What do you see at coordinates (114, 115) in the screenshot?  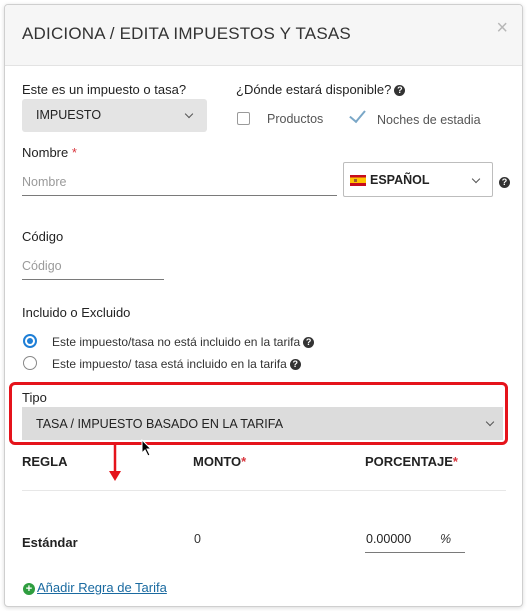 I see `tax-type-select: IMPUESTO` at bounding box center [114, 115].